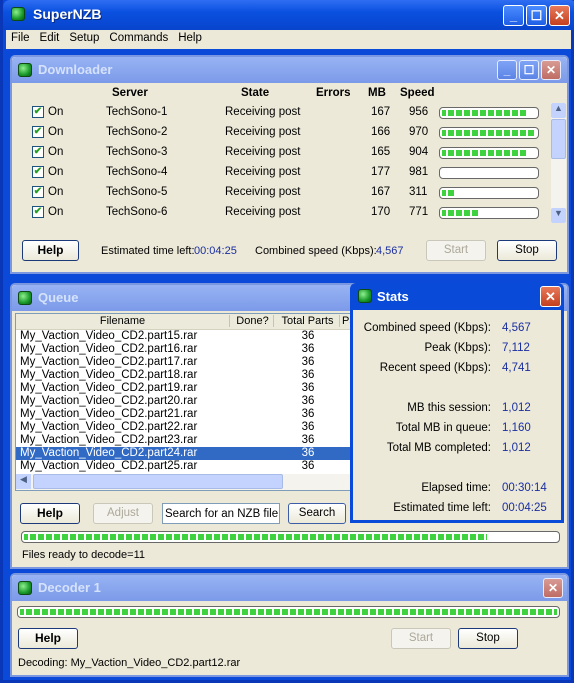  I want to click on queue-row: My_Vaction_Video_CD2.part25.rar 36, so click(185, 466).